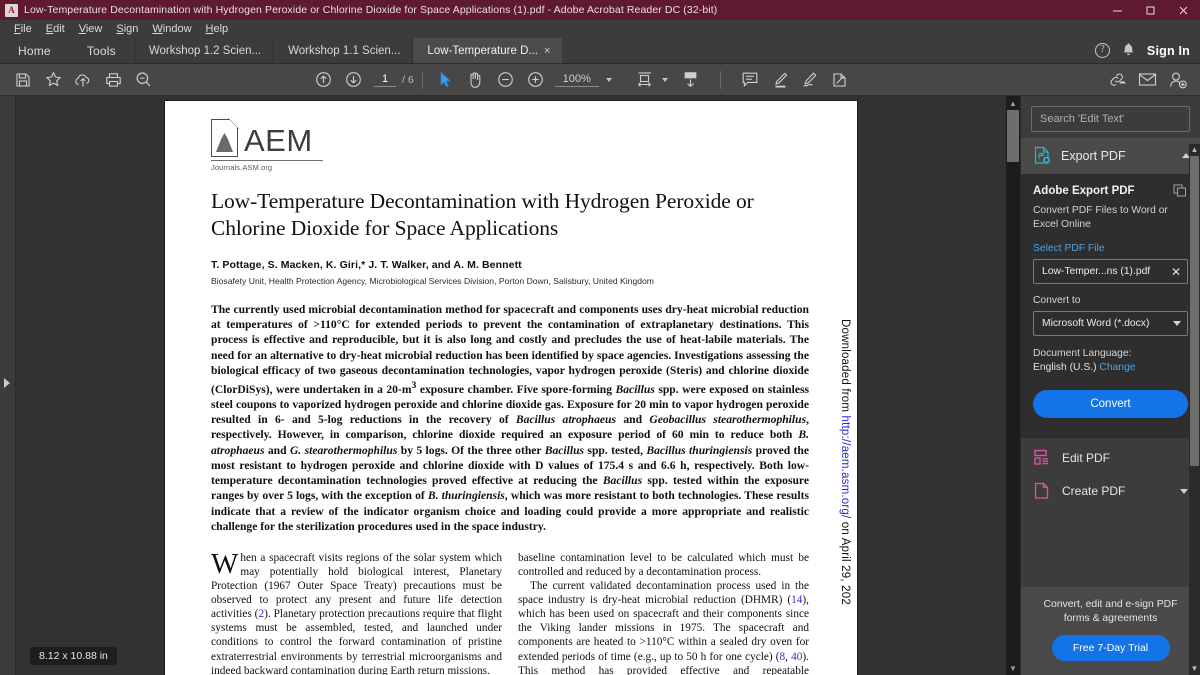 Image resolution: width=1200 pixels, height=675 pixels. Describe the element at coordinates (217, 29) in the screenshot. I see `menu-help: Help` at that location.